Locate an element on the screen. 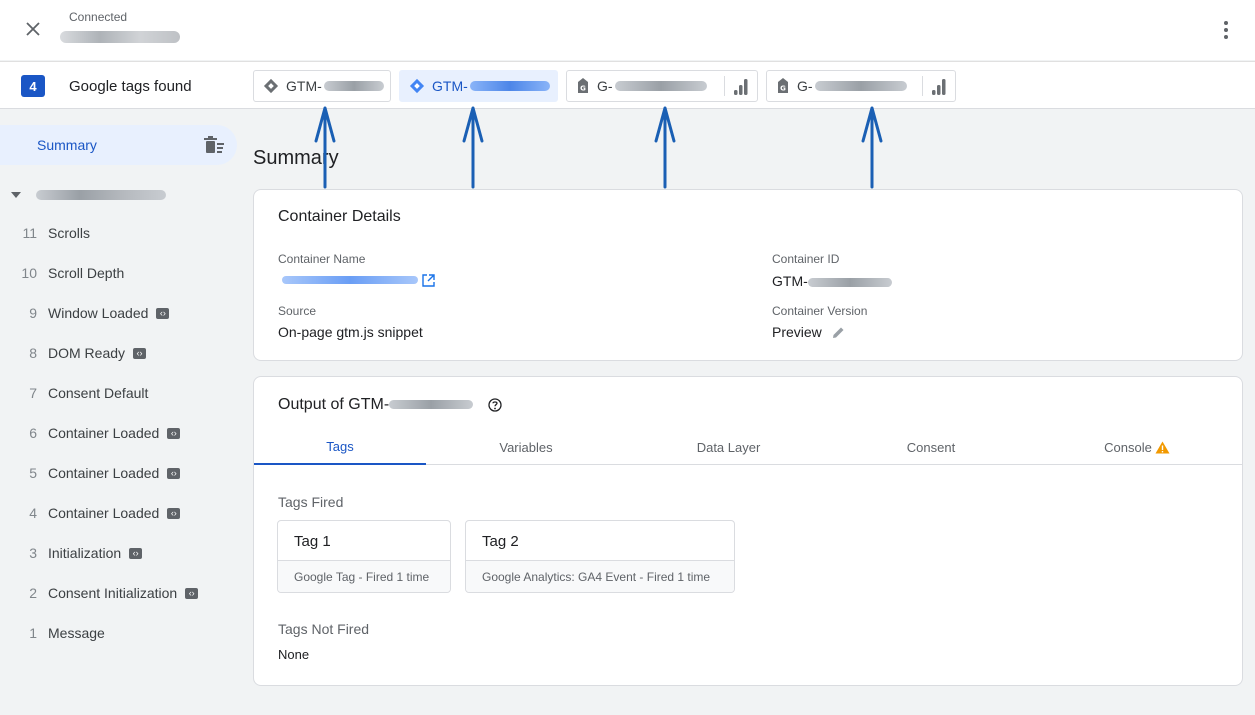  event-number: 11 is located at coordinates (29, 233).